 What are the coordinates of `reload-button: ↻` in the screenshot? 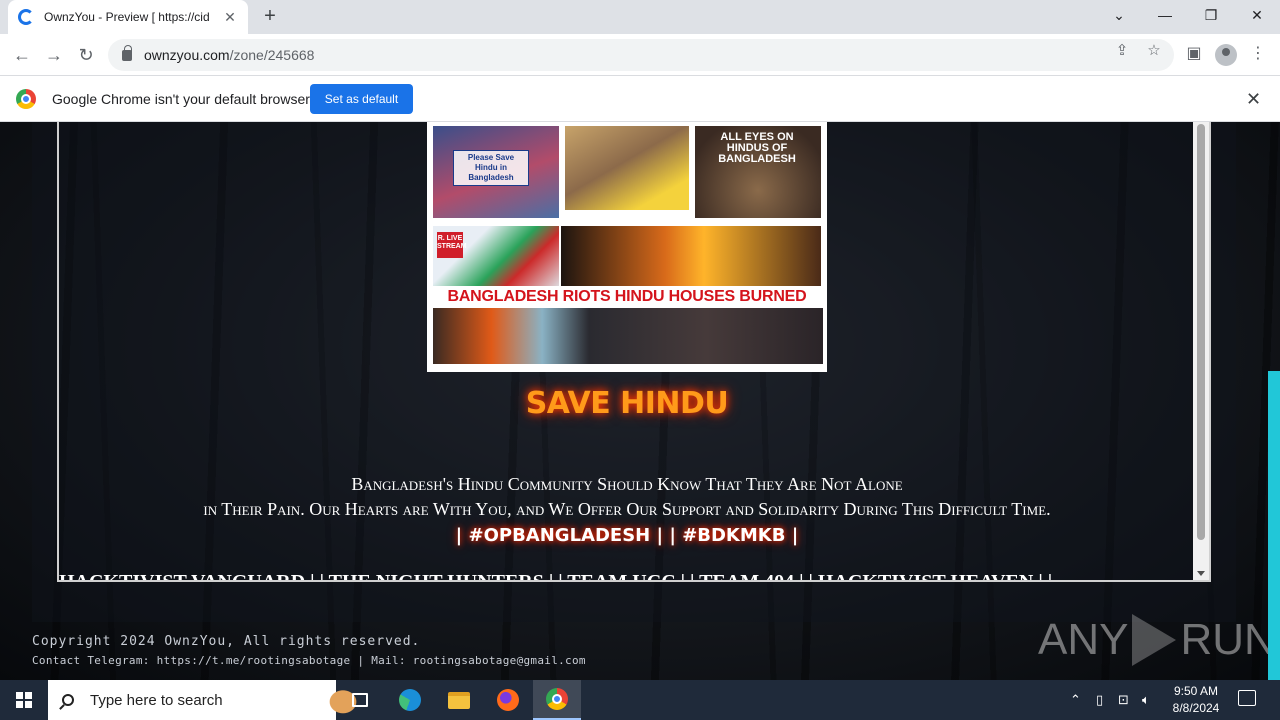 It's located at (86, 55).